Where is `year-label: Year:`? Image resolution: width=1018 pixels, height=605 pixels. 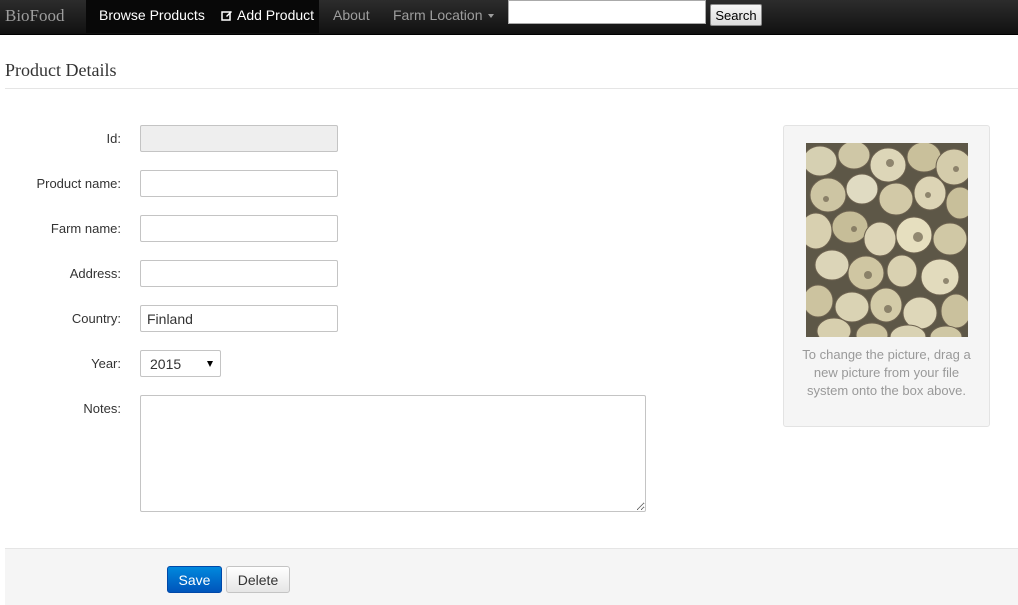 year-label: Year: is located at coordinates (106, 363).